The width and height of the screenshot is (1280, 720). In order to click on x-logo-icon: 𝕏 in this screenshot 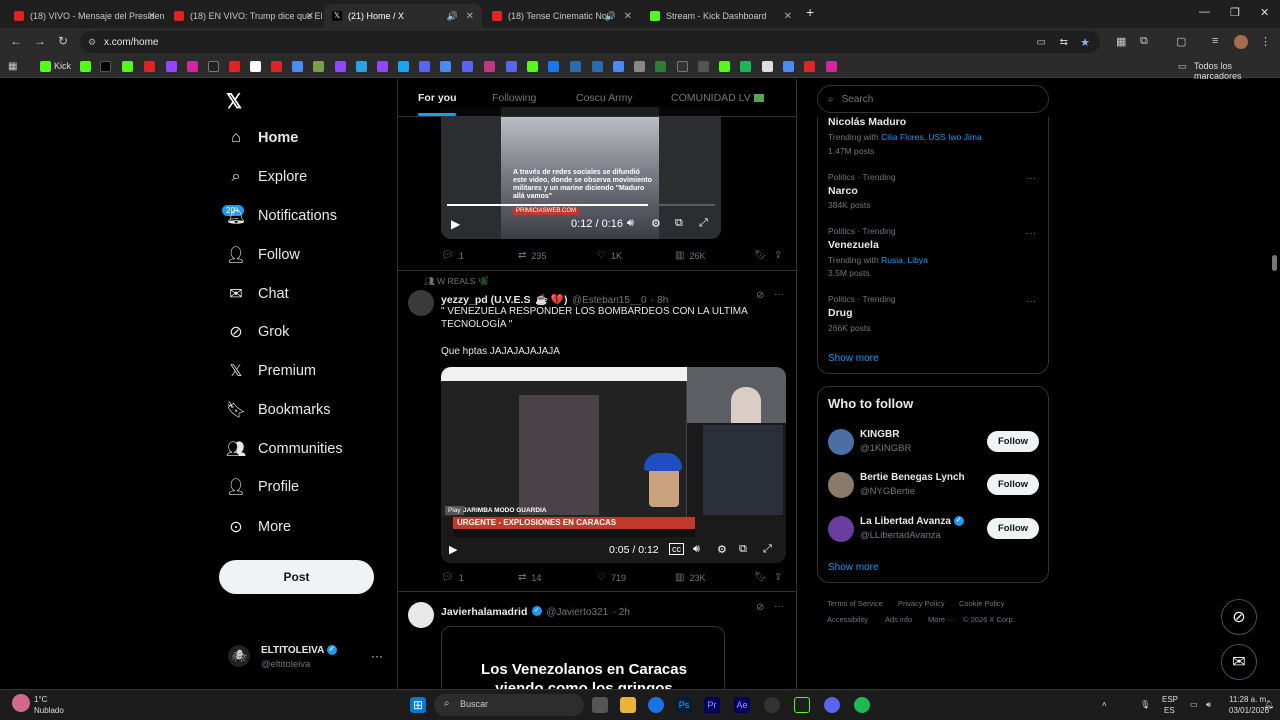, I will do `click(234, 101)`.